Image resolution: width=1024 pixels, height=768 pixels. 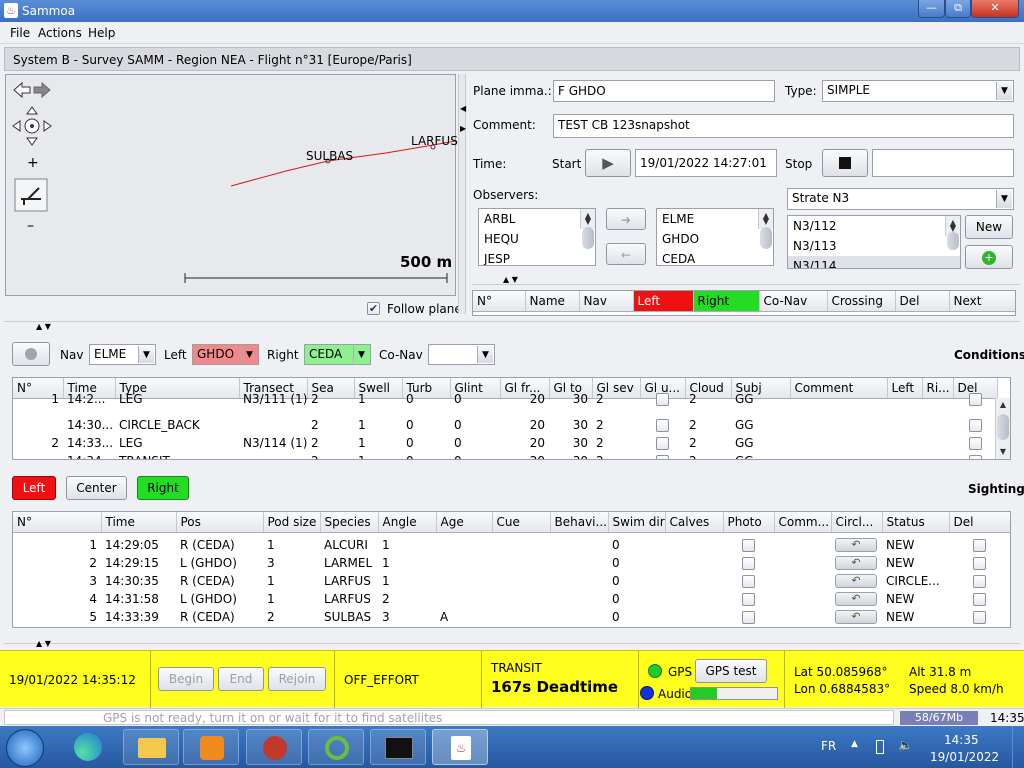 I want to click on available-observers-list: ARBL HEQU JESP ▲ ▼, so click(x=537, y=237).